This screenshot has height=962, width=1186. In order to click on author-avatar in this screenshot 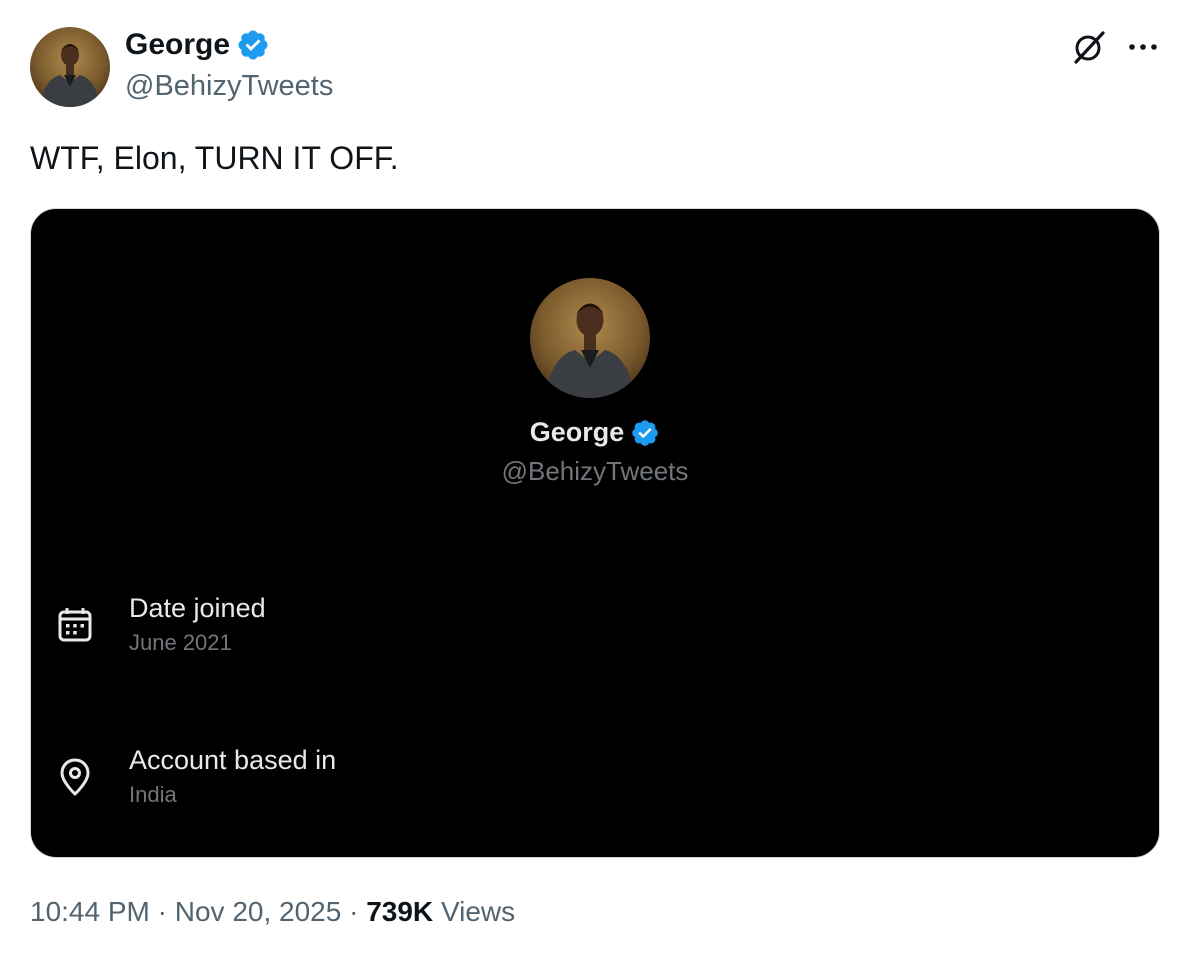, I will do `click(70, 67)`.